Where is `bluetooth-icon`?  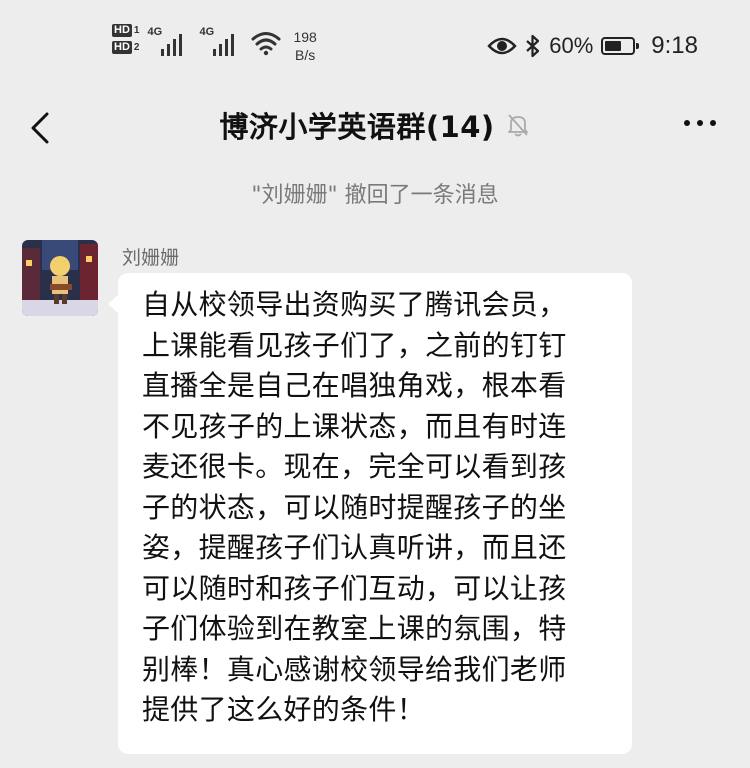
bluetooth-icon is located at coordinates (533, 46).